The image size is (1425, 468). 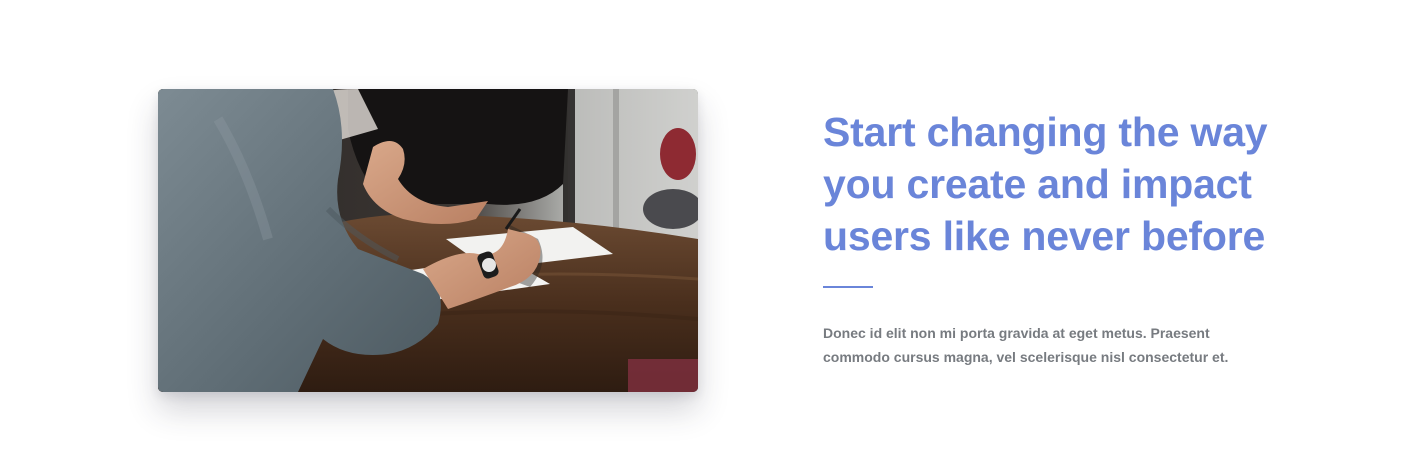 I want to click on headline-divider, so click(x=848, y=287).